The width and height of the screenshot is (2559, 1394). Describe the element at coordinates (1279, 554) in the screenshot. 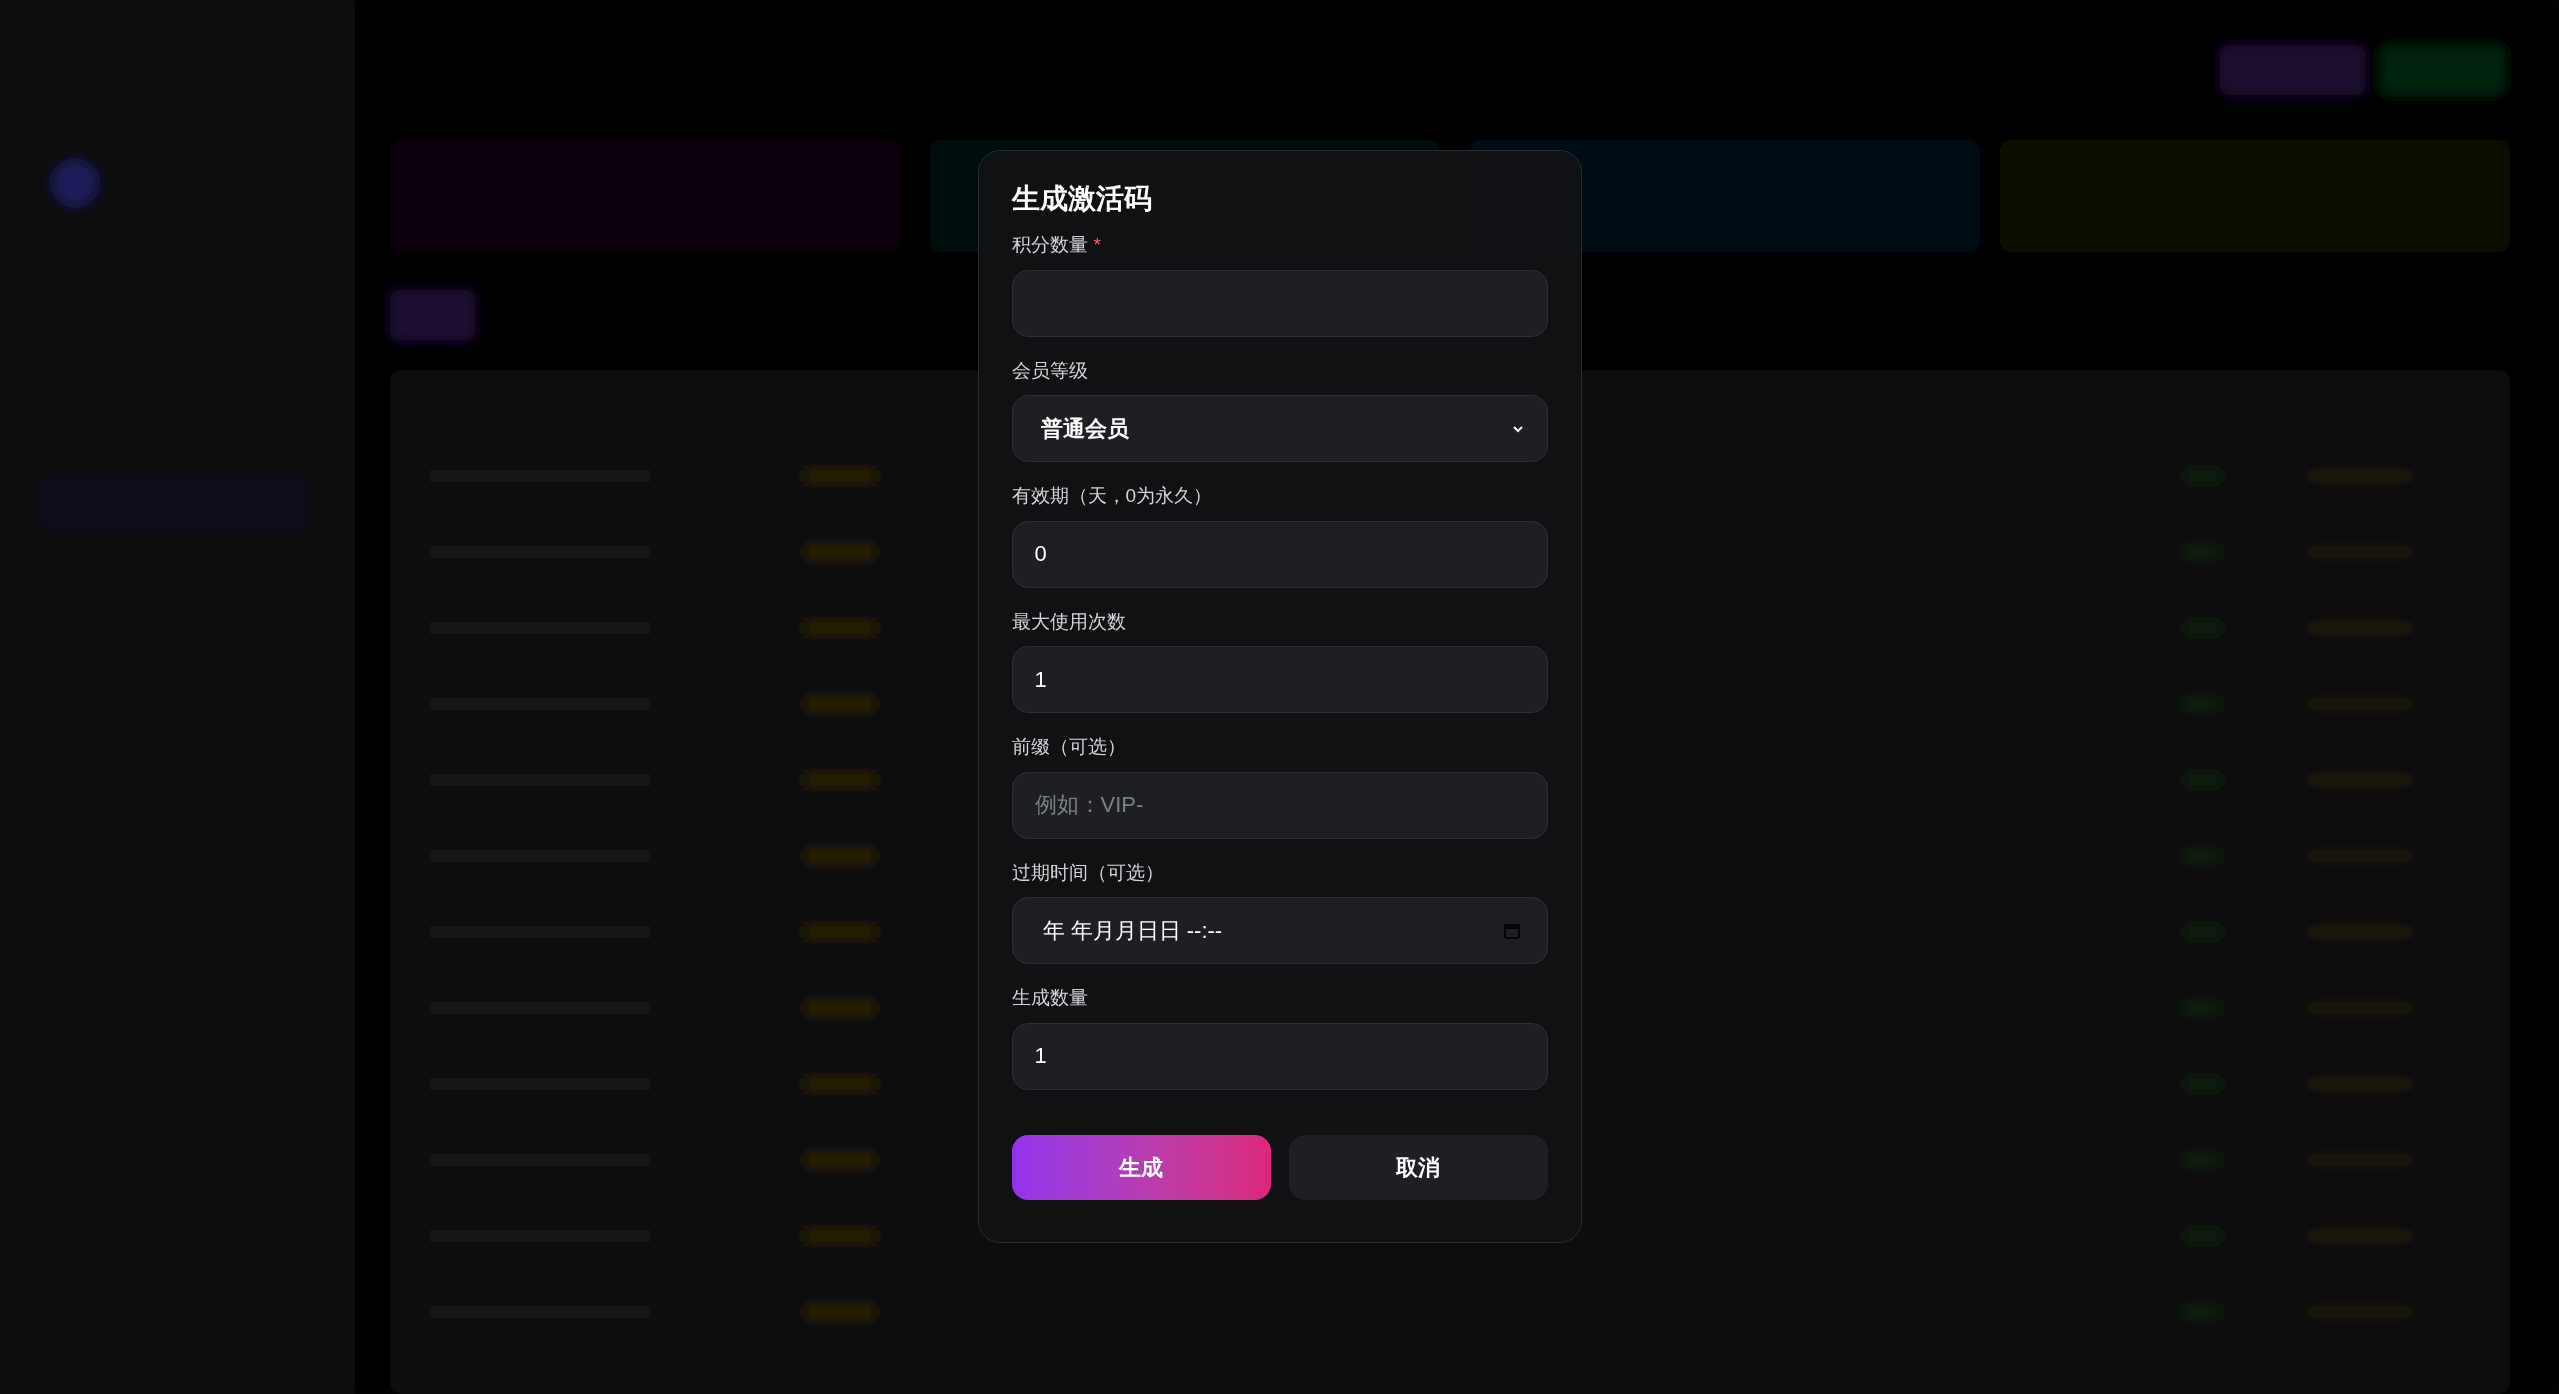

I see `input-field: 0` at that location.